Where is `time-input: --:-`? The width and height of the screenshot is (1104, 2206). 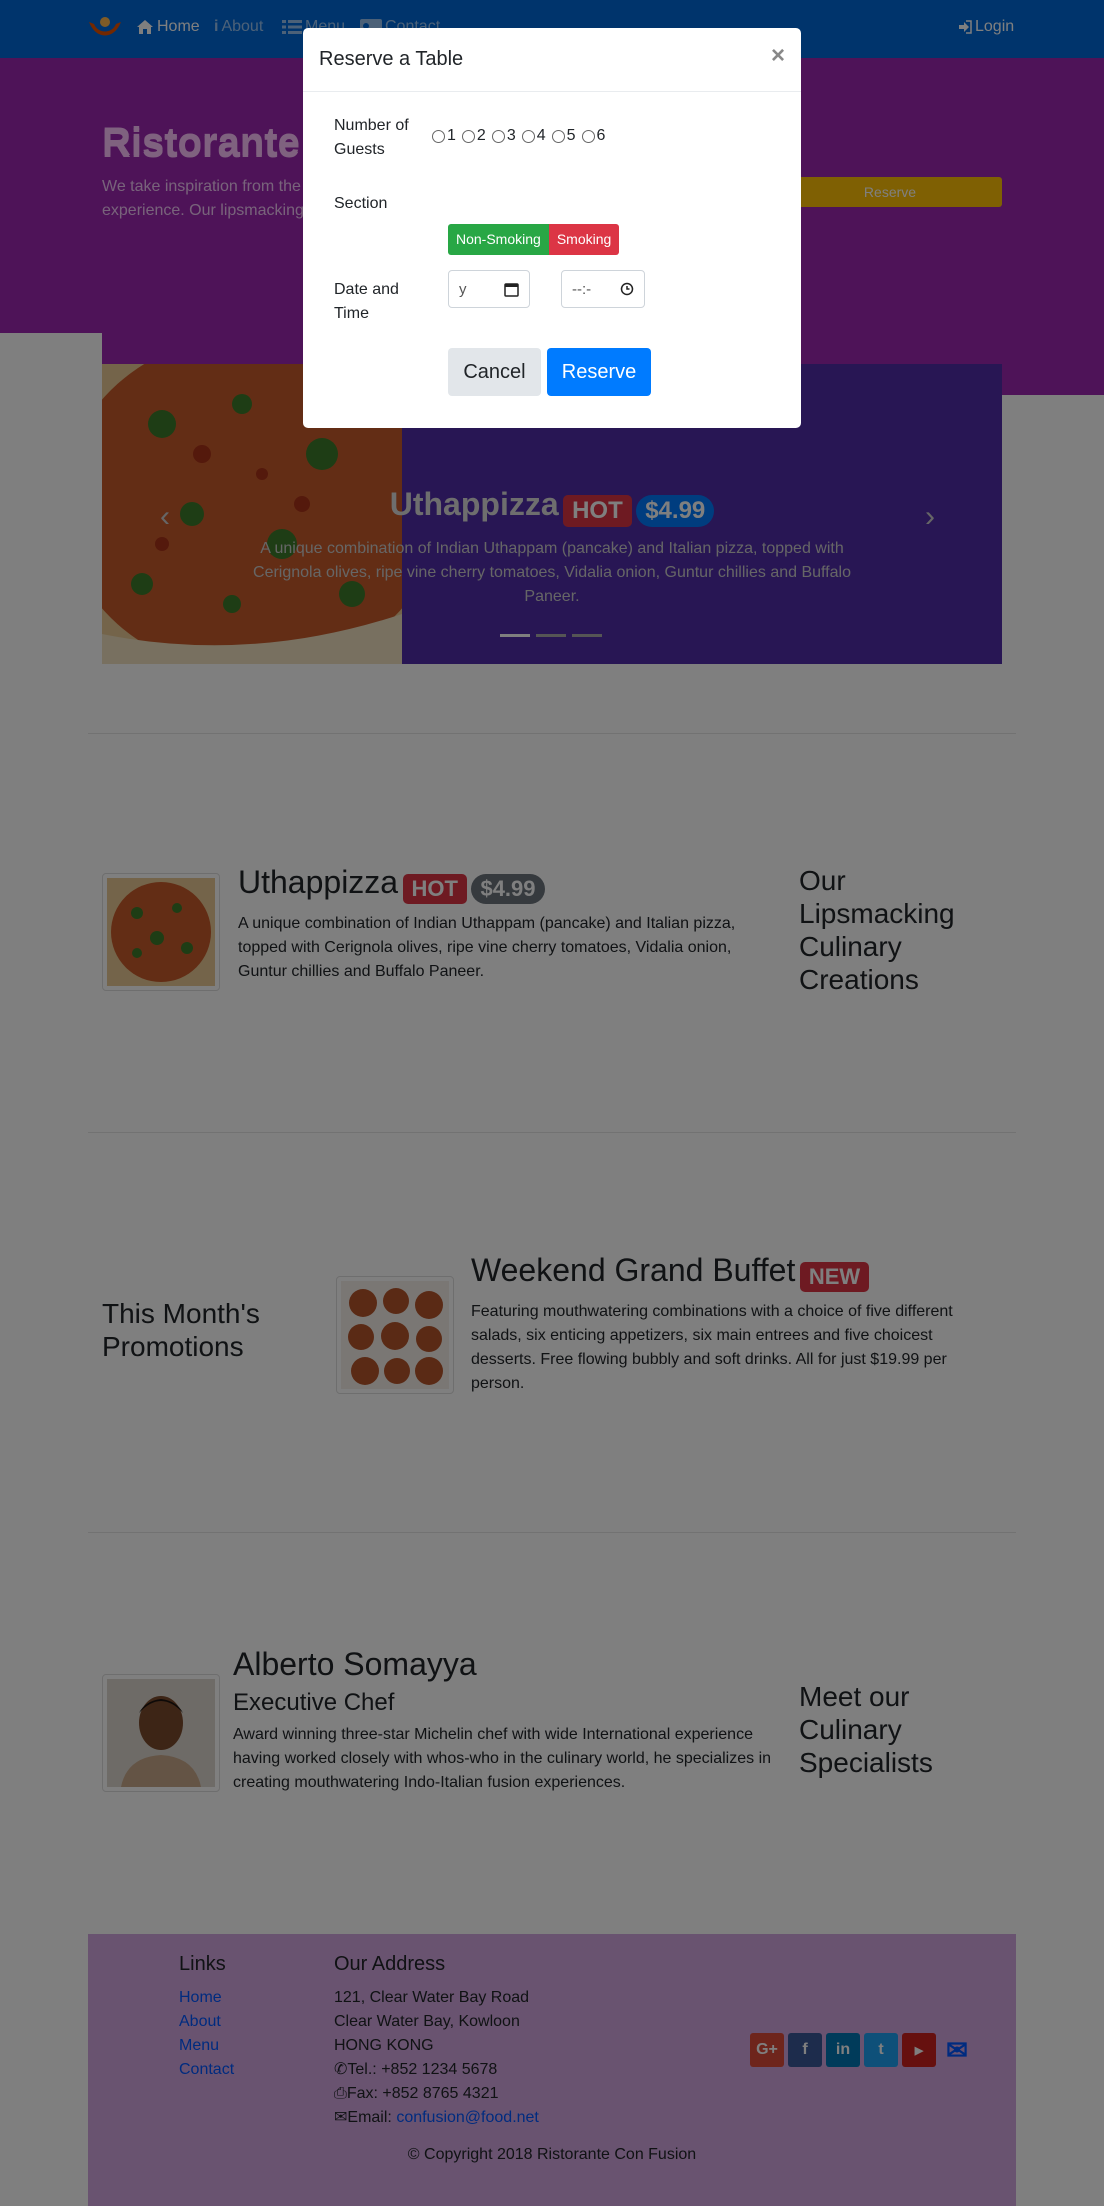
time-input: --:- is located at coordinates (603, 289).